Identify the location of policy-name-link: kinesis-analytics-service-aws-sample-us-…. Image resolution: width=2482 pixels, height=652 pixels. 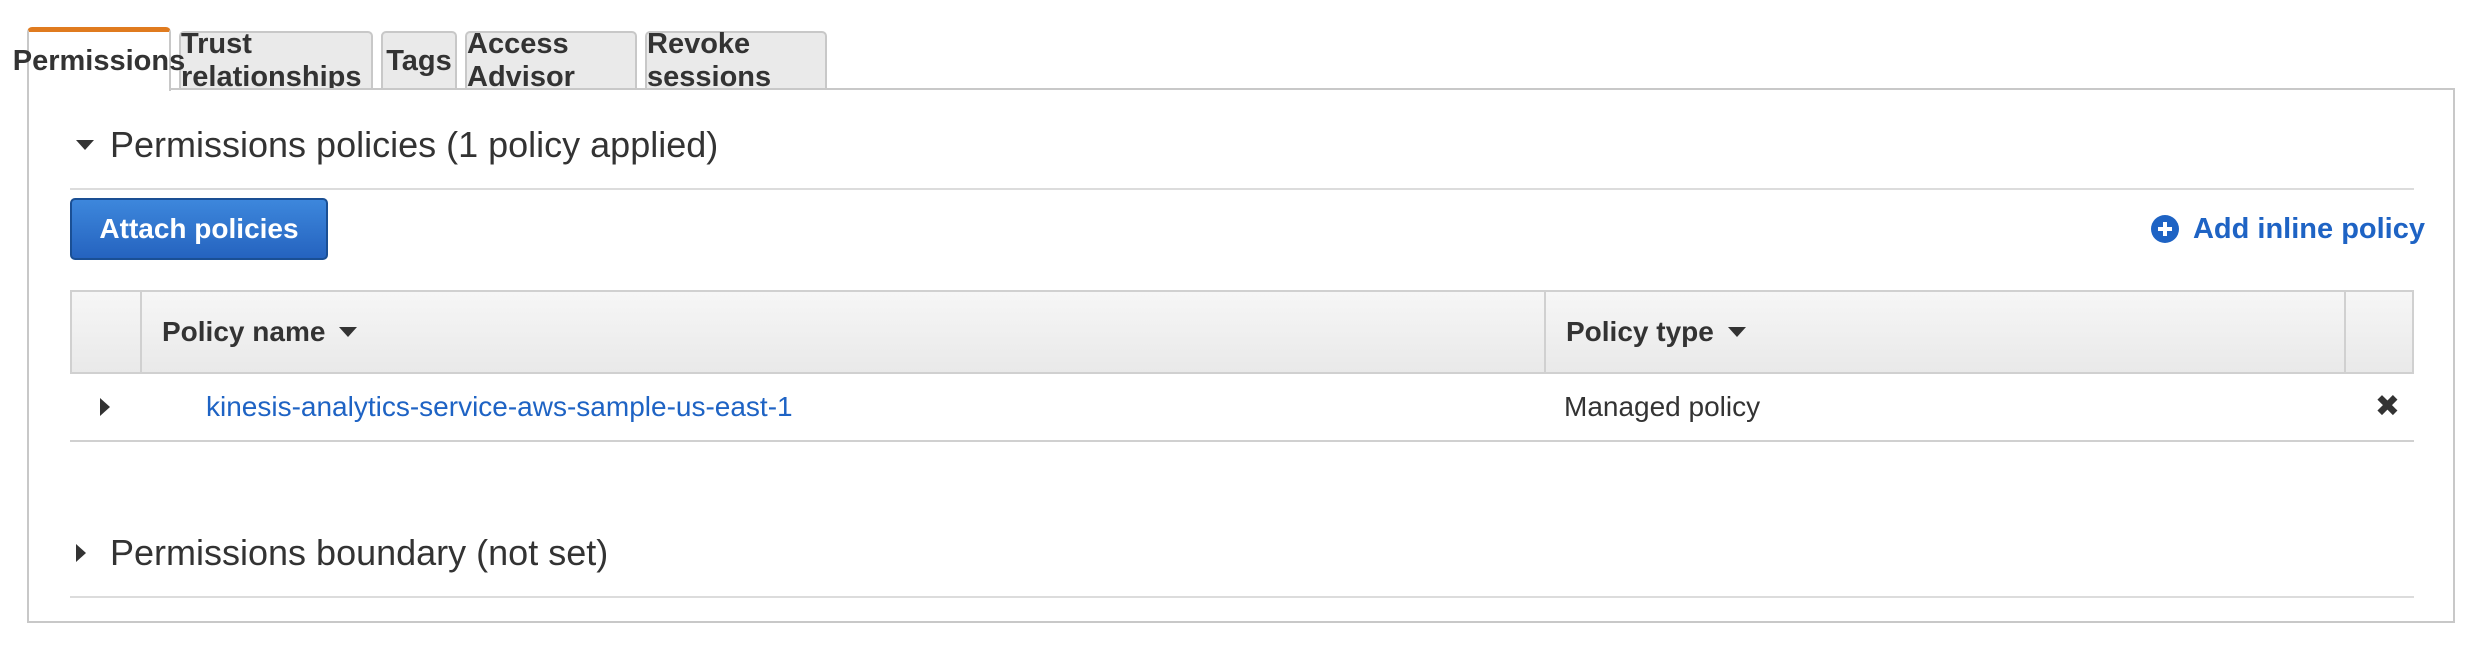
(499, 407).